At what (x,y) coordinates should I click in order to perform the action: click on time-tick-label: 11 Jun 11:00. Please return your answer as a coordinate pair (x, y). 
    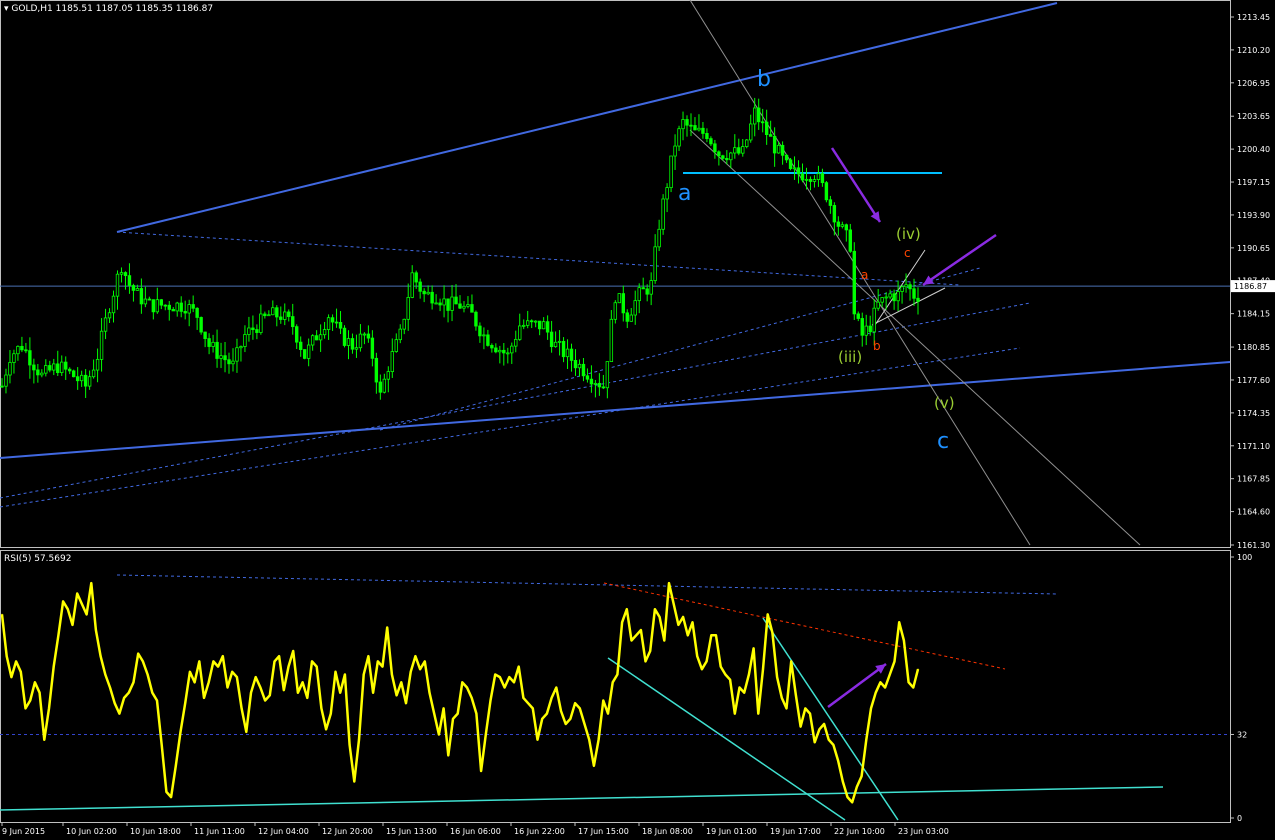
    Looking at the image, I should click on (219, 831).